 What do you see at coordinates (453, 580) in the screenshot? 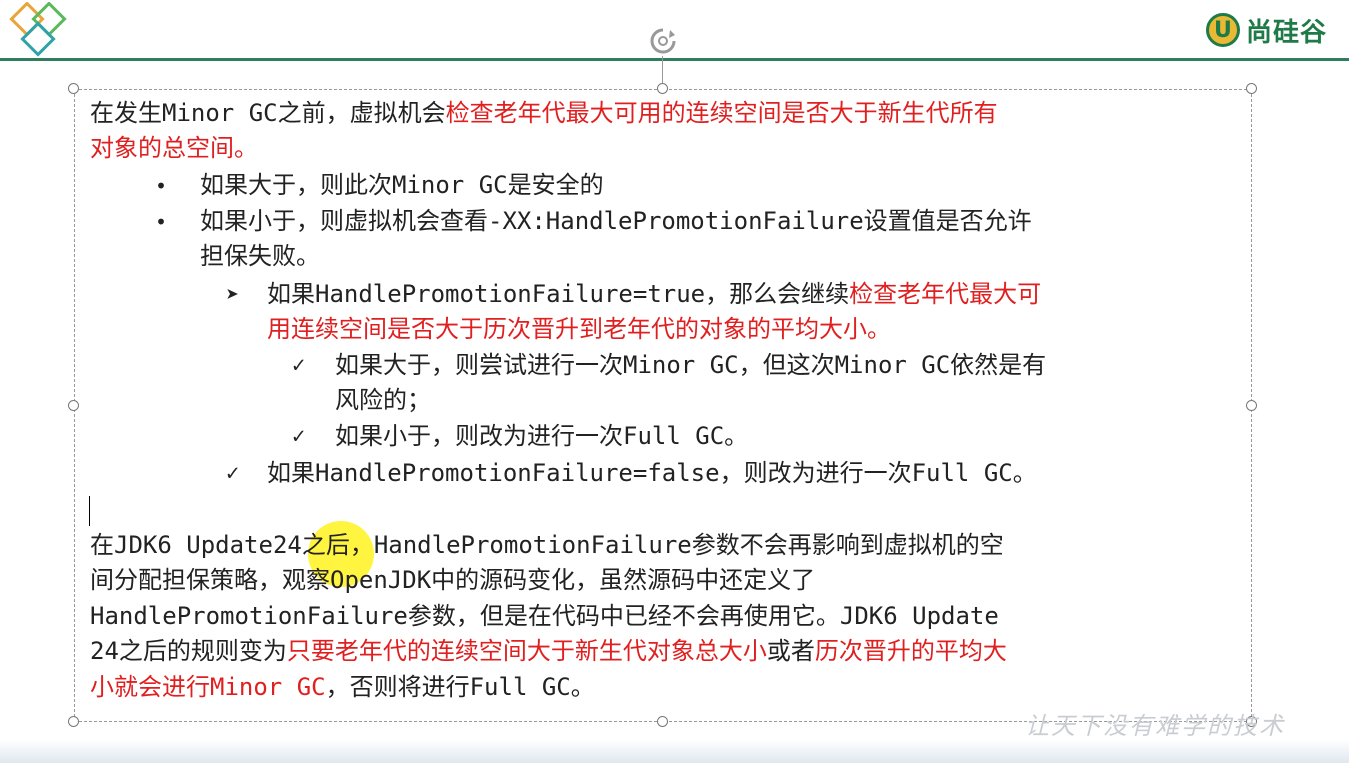
I see `para2-line-2: 间分配担保策略，观察OpenJDK中的源码变化，虽然源码中还定义了` at bounding box center [453, 580].